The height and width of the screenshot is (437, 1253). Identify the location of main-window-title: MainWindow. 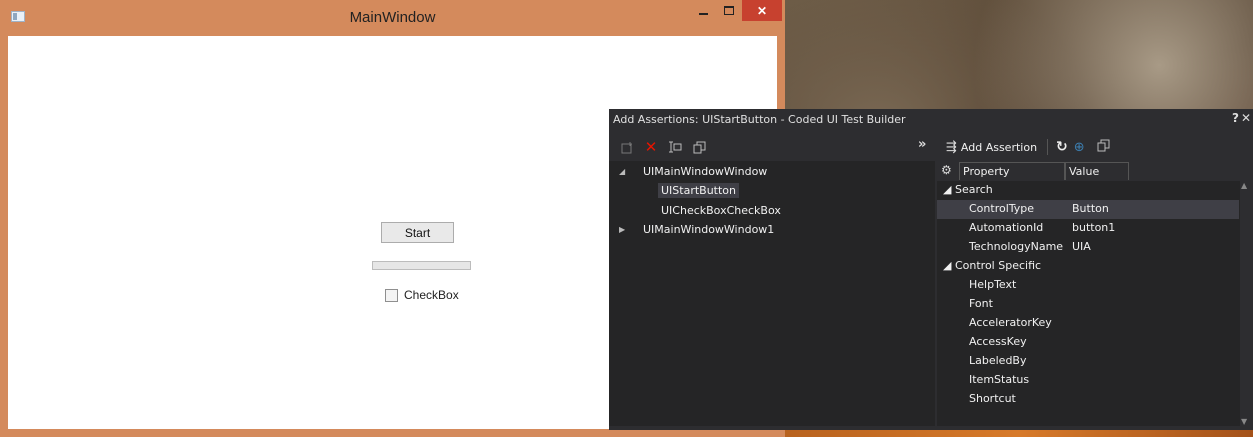
(392, 17).